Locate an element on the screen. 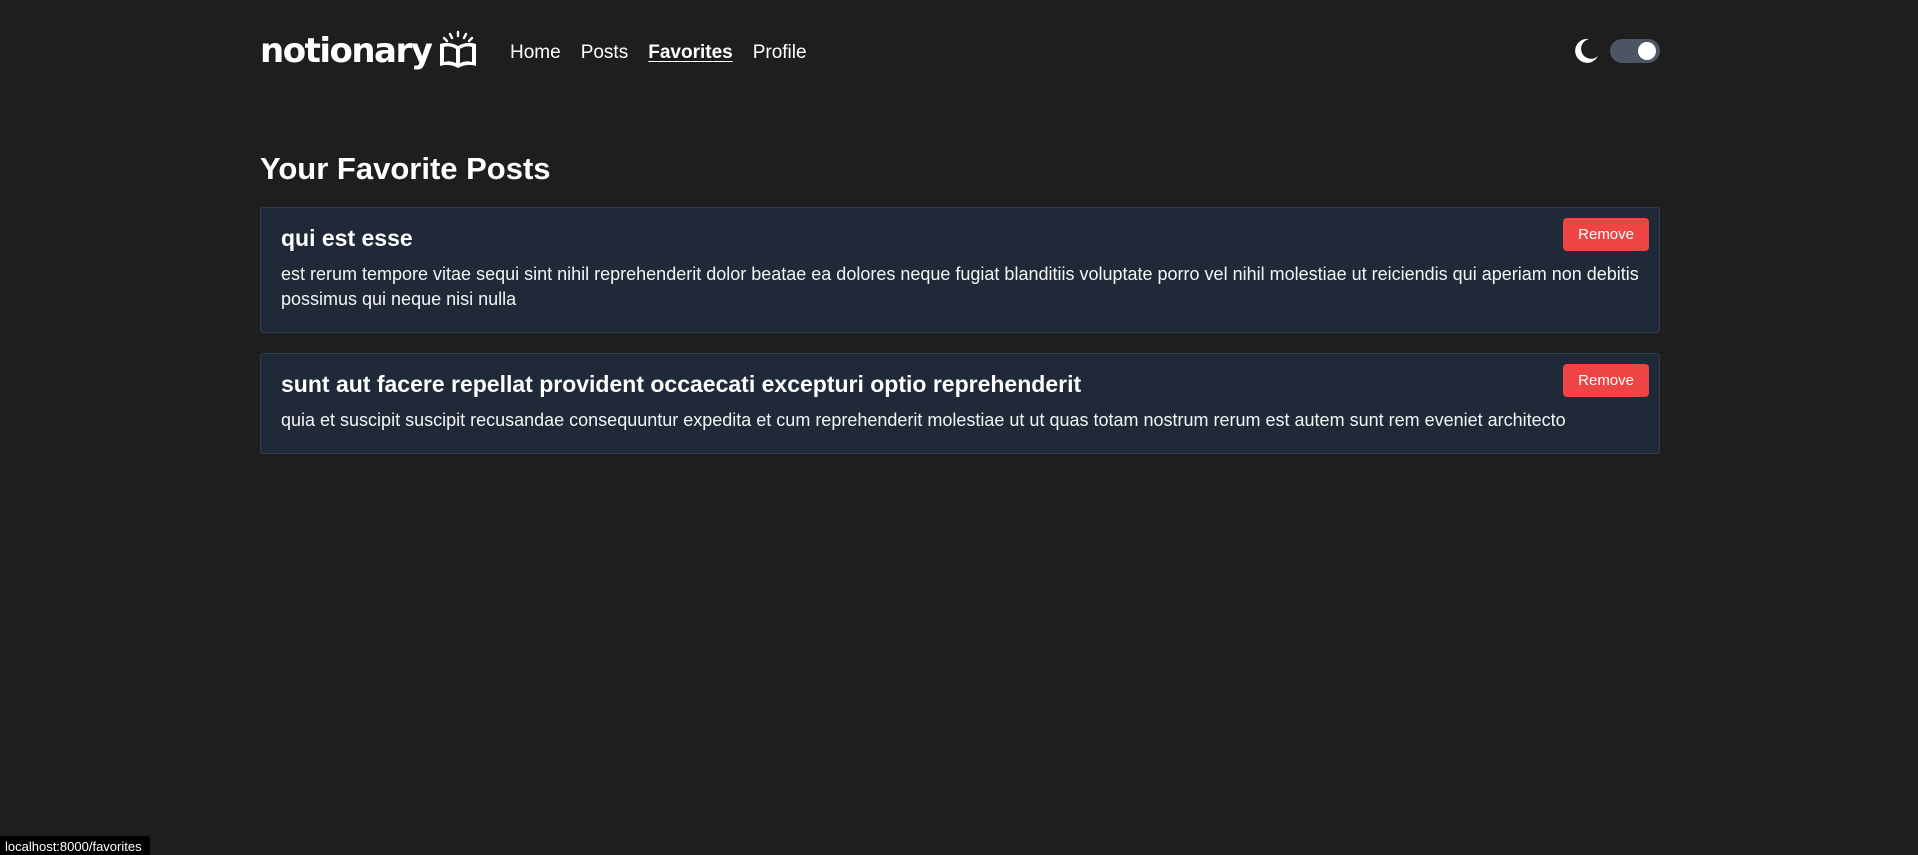 This screenshot has height=855, width=1918. main-nav: Home Posts Favorites Profile is located at coordinates (658, 53).